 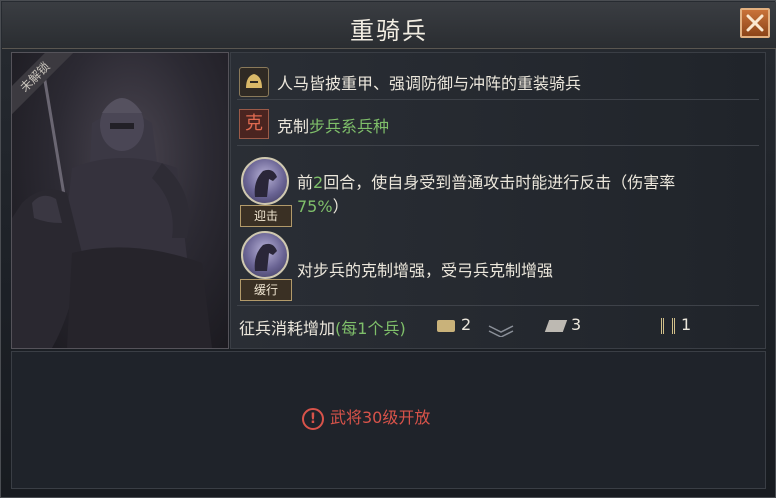 What do you see at coordinates (425, 270) in the screenshot?
I see `skill-desc: 对步兵的克制增强，受弓兵克制增强` at bounding box center [425, 270].